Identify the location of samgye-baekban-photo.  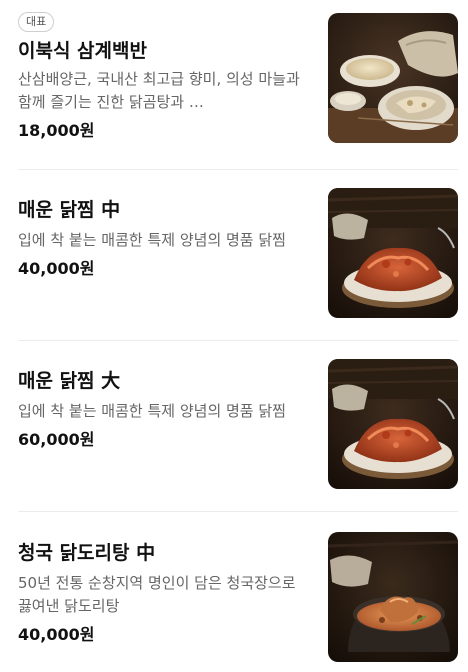
(393, 78).